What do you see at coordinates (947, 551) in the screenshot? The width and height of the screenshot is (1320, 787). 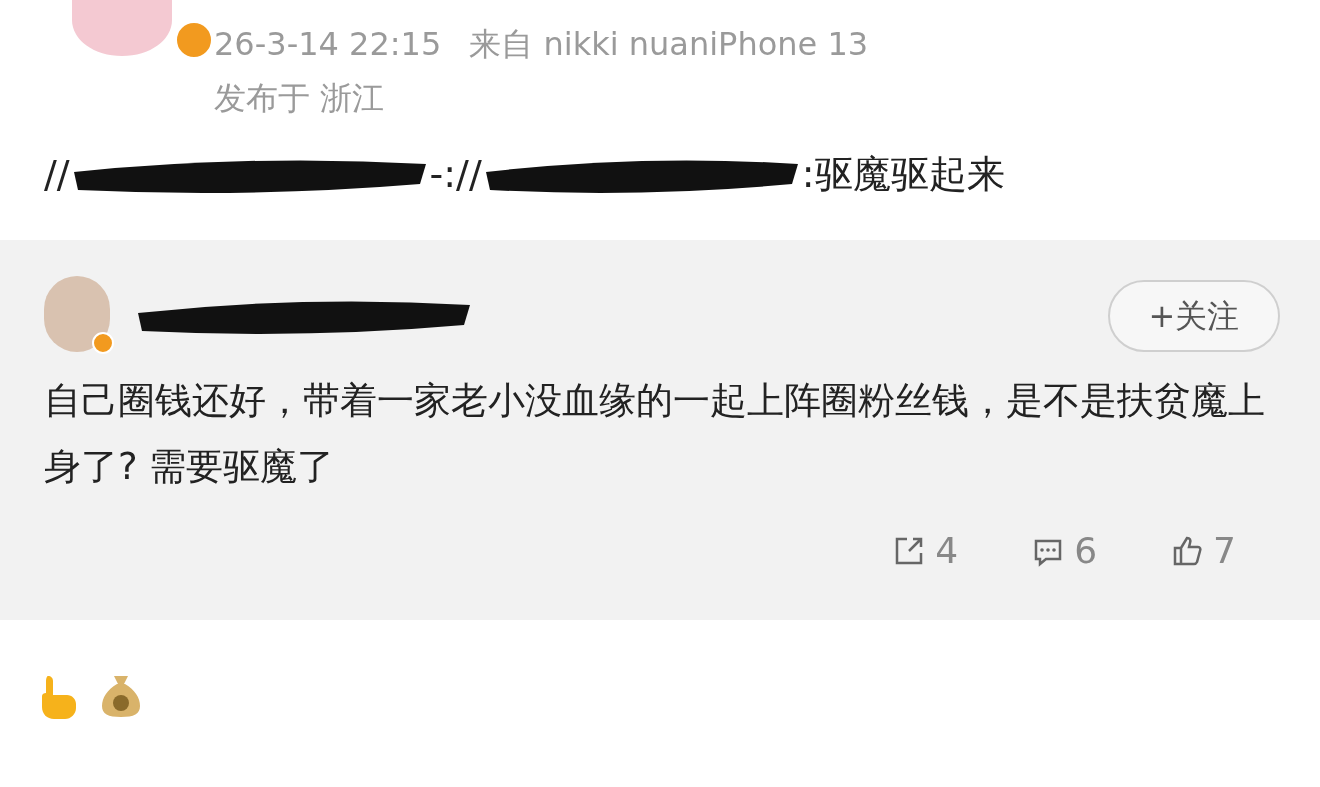 I see `action-count: 4` at bounding box center [947, 551].